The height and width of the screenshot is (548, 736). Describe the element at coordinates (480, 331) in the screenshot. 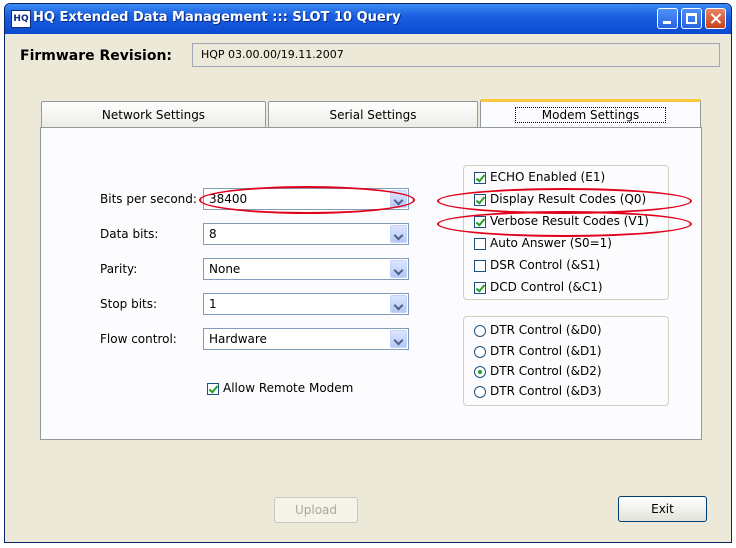

I see `dtr-d0-radio` at that location.